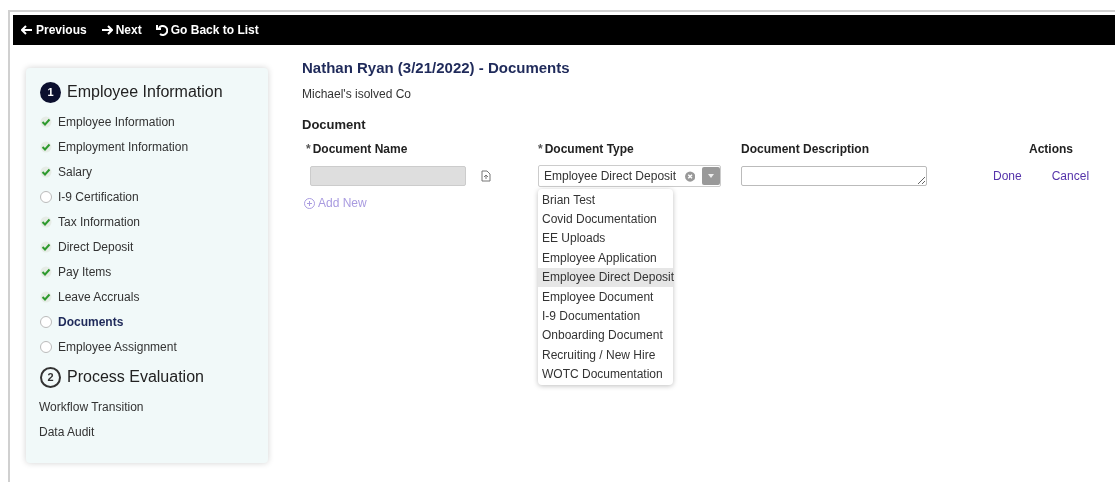 This screenshot has height=482, width=1115. Describe the element at coordinates (50, 377) in the screenshot. I see `step-number-badge: 2` at that location.